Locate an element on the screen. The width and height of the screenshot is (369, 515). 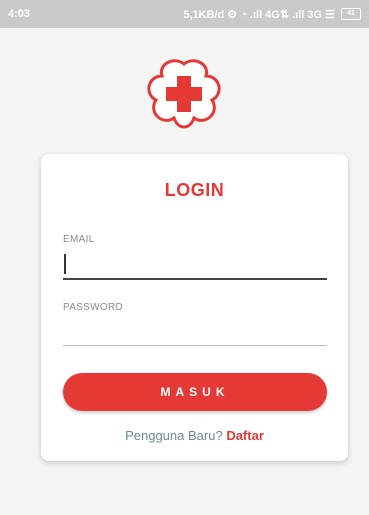
status-indicators: 5,1KB/d ⚙ ◔ .ıll 4G⇅ .ıll 3G ☰ 41 is located at coordinates (272, 14).